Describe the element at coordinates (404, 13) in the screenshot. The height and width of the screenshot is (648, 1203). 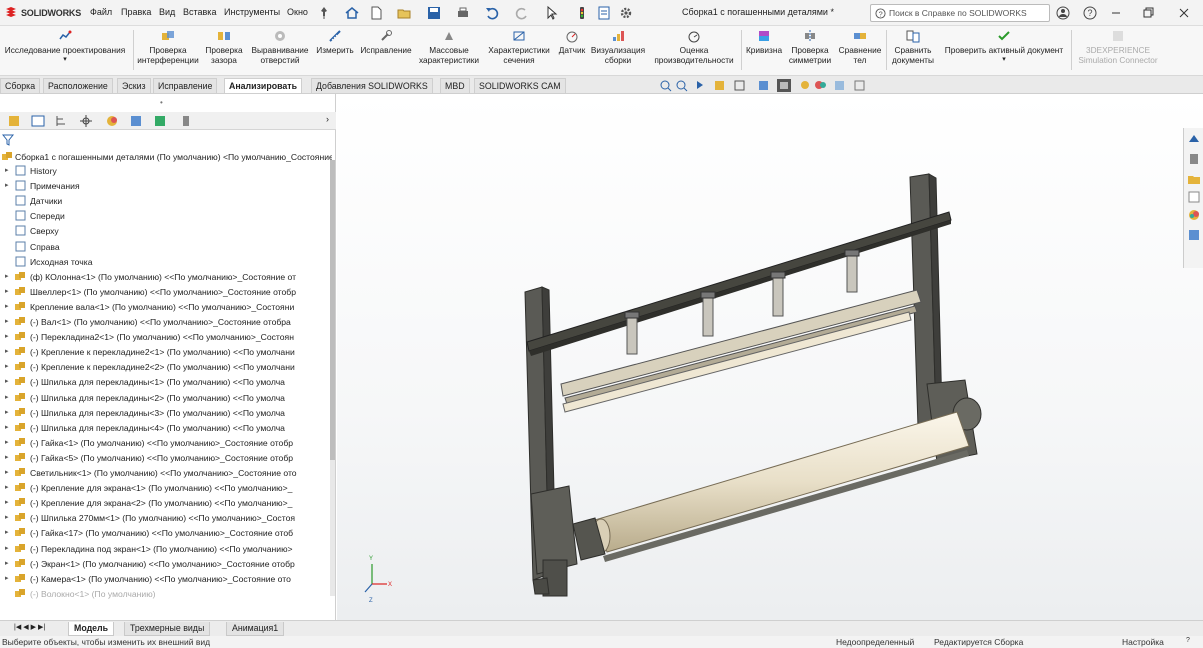
I see `open-folder-icon` at that location.